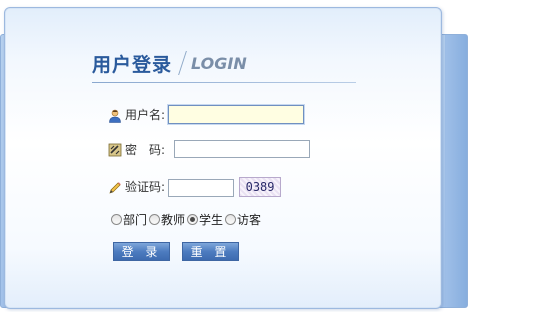  What do you see at coordinates (145, 187) in the screenshot?
I see `captcha-label: 验证码:` at bounding box center [145, 187].